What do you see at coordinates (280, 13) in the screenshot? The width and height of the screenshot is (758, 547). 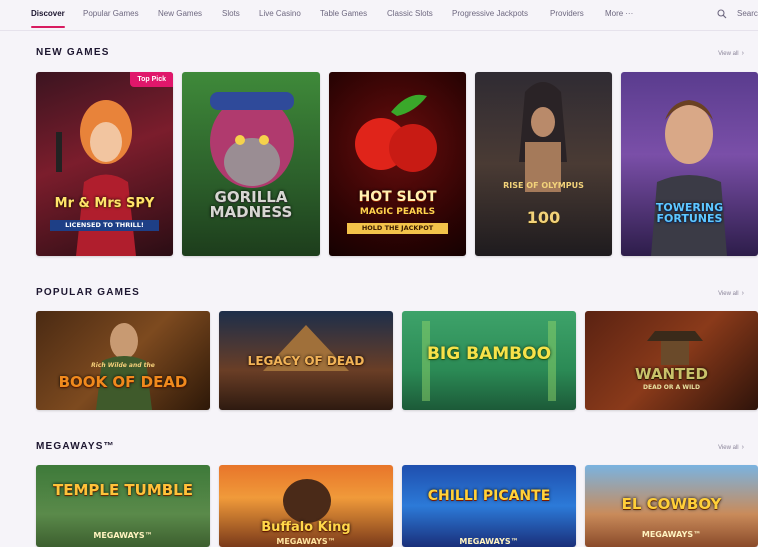 I see `nav-live-casino: Live Casino` at bounding box center [280, 13].